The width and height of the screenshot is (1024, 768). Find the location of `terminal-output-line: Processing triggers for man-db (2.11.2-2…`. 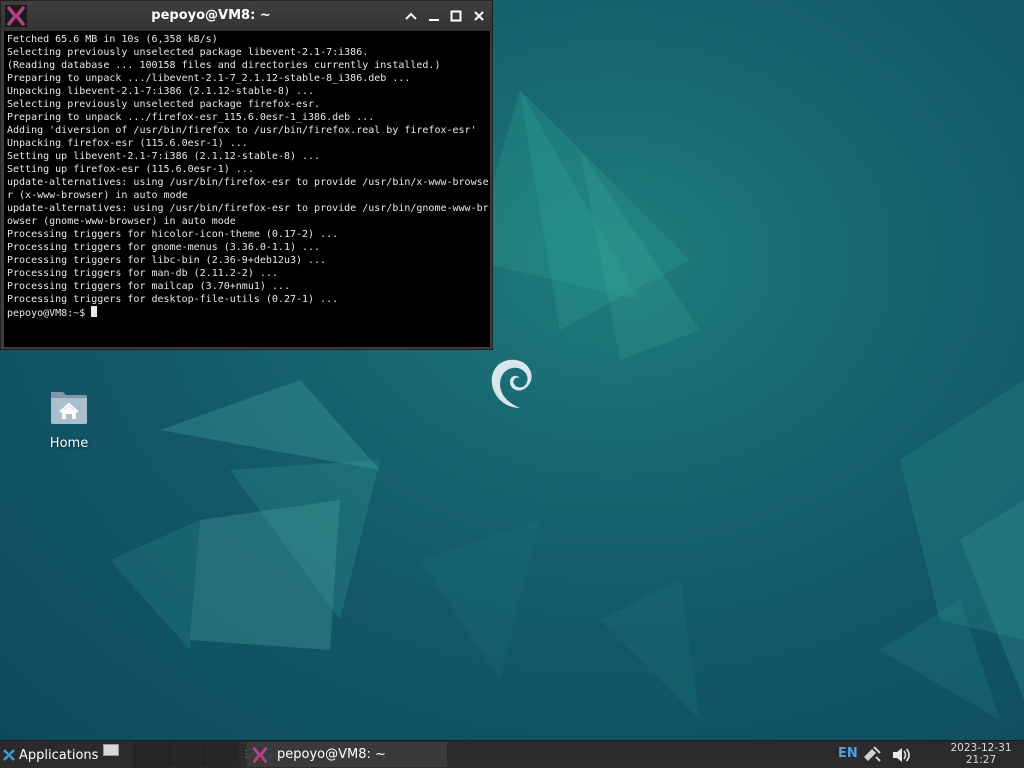

terminal-output-line: Processing triggers for man-db (2.11.2-2… is located at coordinates (142, 273).